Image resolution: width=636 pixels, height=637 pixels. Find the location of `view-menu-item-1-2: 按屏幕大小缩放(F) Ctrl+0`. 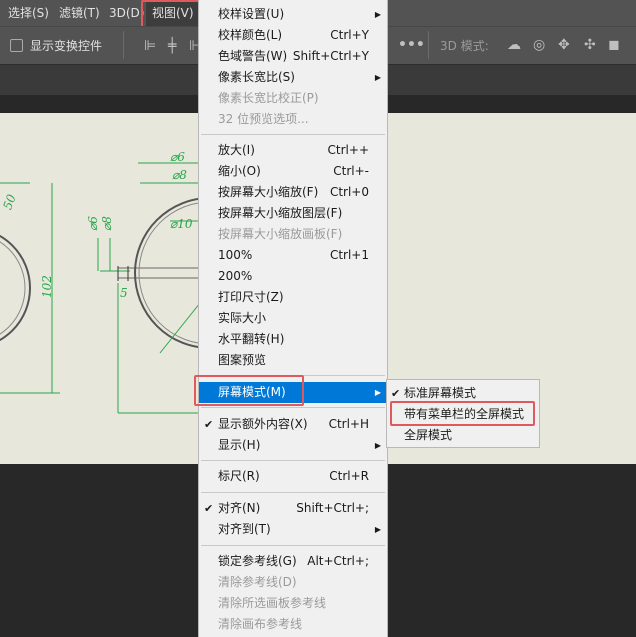

view-menu-item-1-2: 按屏幕大小缩放(F) Ctrl+0 is located at coordinates (293, 192).